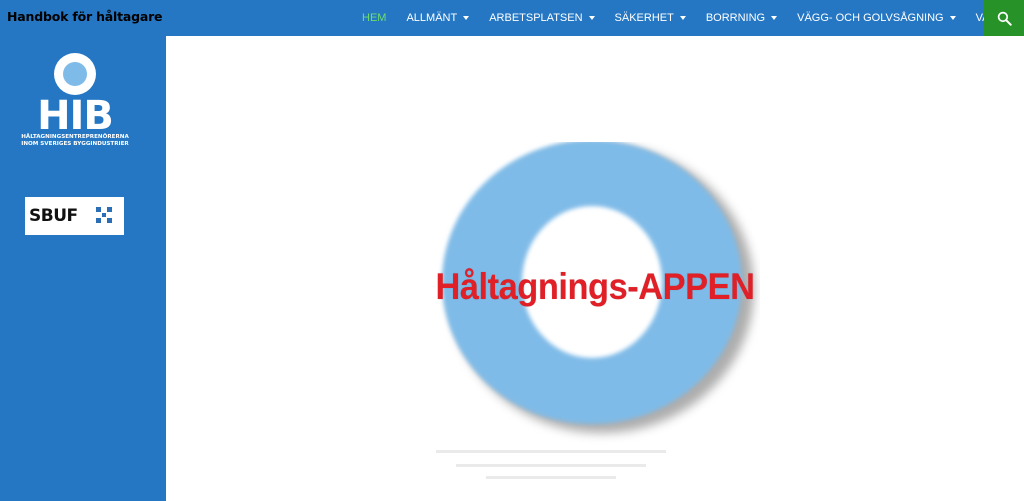  Describe the element at coordinates (644, 18) in the screenshot. I see `nav-label: SÄKERHET` at that location.